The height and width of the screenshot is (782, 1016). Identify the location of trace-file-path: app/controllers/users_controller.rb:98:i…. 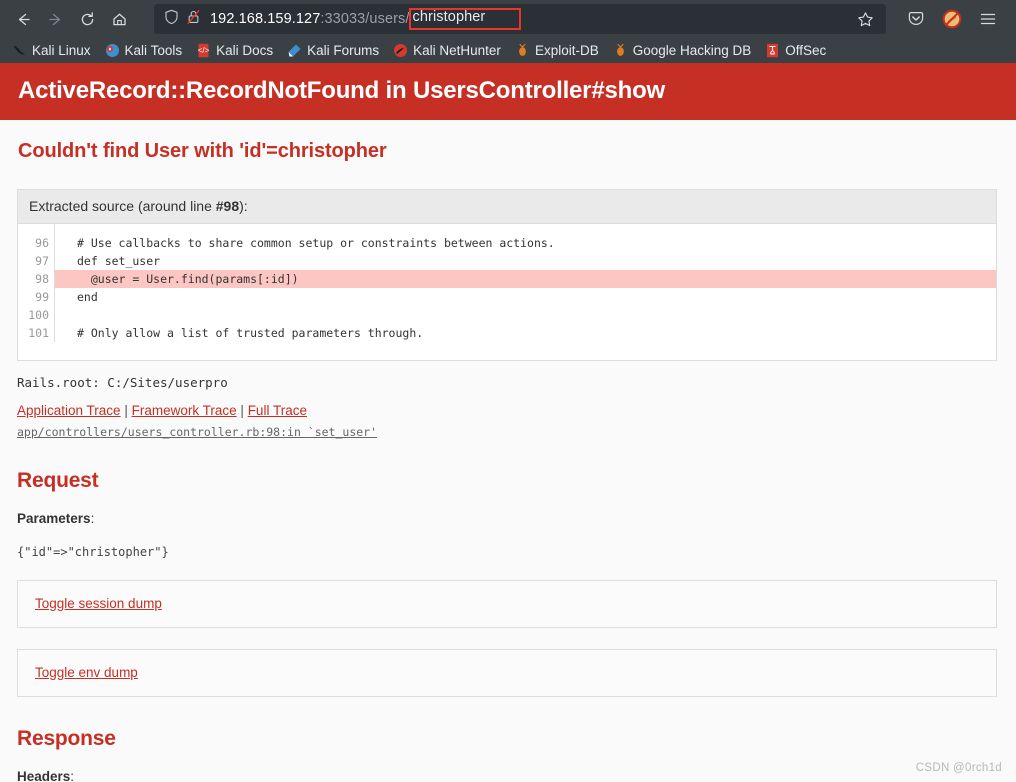
(197, 431).